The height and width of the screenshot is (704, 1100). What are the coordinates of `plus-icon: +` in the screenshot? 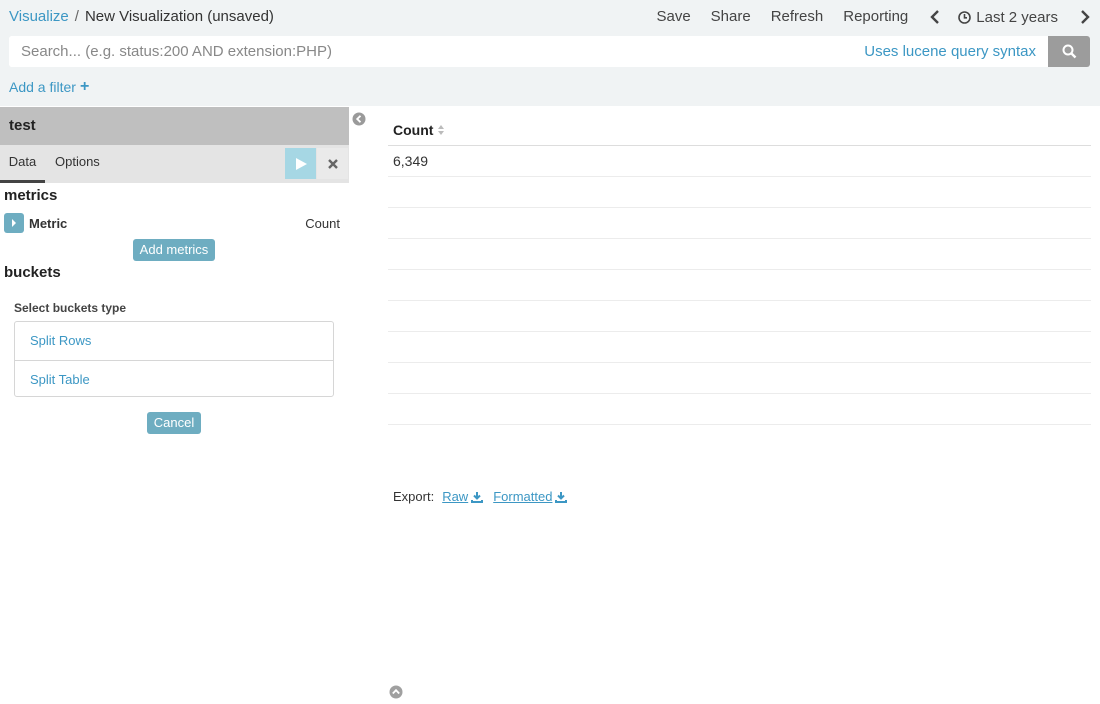 It's located at (84, 86).